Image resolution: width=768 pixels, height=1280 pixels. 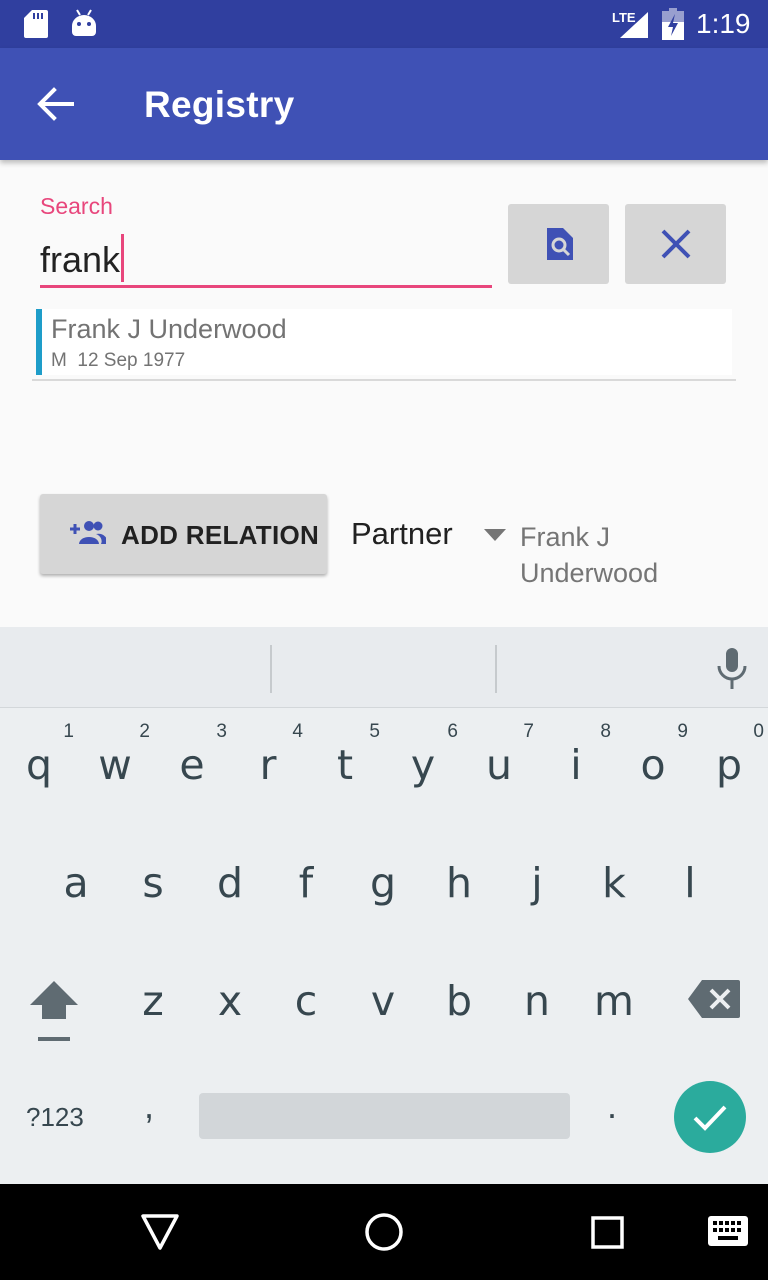 What do you see at coordinates (452, 731) in the screenshot?
I see `key-number-hint: 6` at bounding box center [452, 731].